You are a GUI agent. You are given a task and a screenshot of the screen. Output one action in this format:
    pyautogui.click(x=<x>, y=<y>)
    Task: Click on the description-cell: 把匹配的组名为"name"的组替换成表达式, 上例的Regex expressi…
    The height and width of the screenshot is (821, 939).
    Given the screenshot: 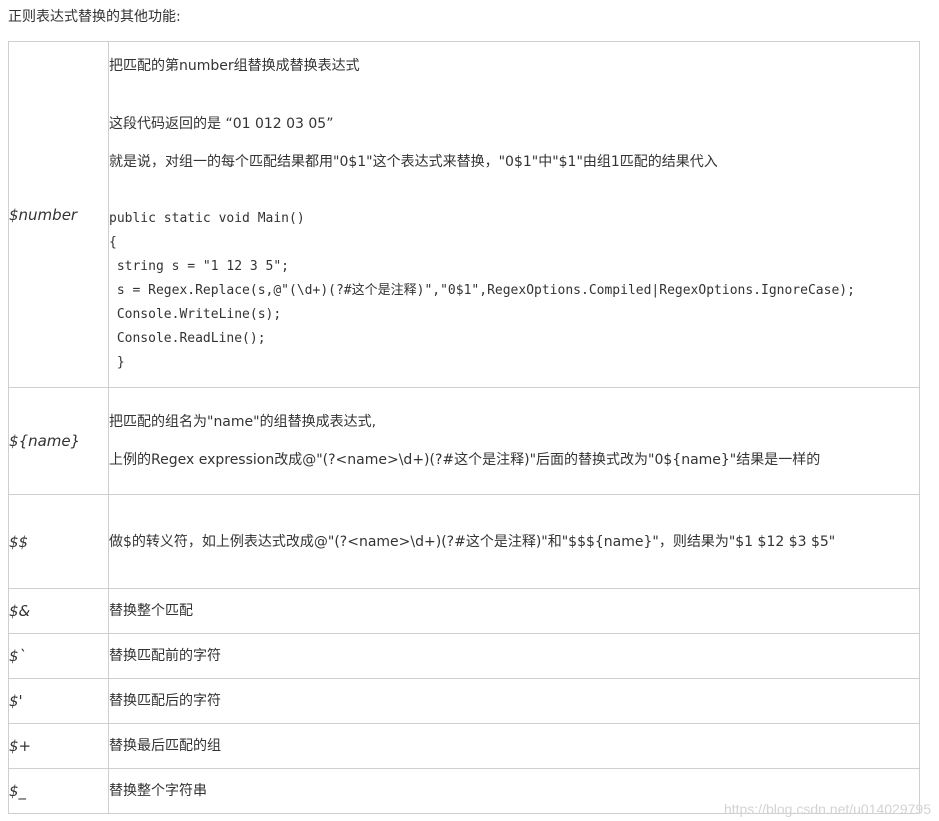 What is the action you would take?
    pyautogui.click(x=514, y=441)
    